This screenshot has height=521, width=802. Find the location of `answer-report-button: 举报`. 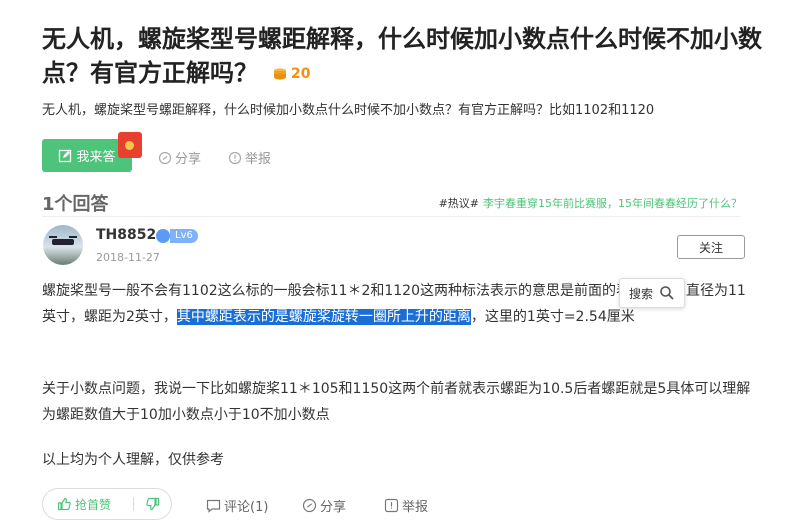

answer-report-button: 举报 is located at coordinates (406, 505).